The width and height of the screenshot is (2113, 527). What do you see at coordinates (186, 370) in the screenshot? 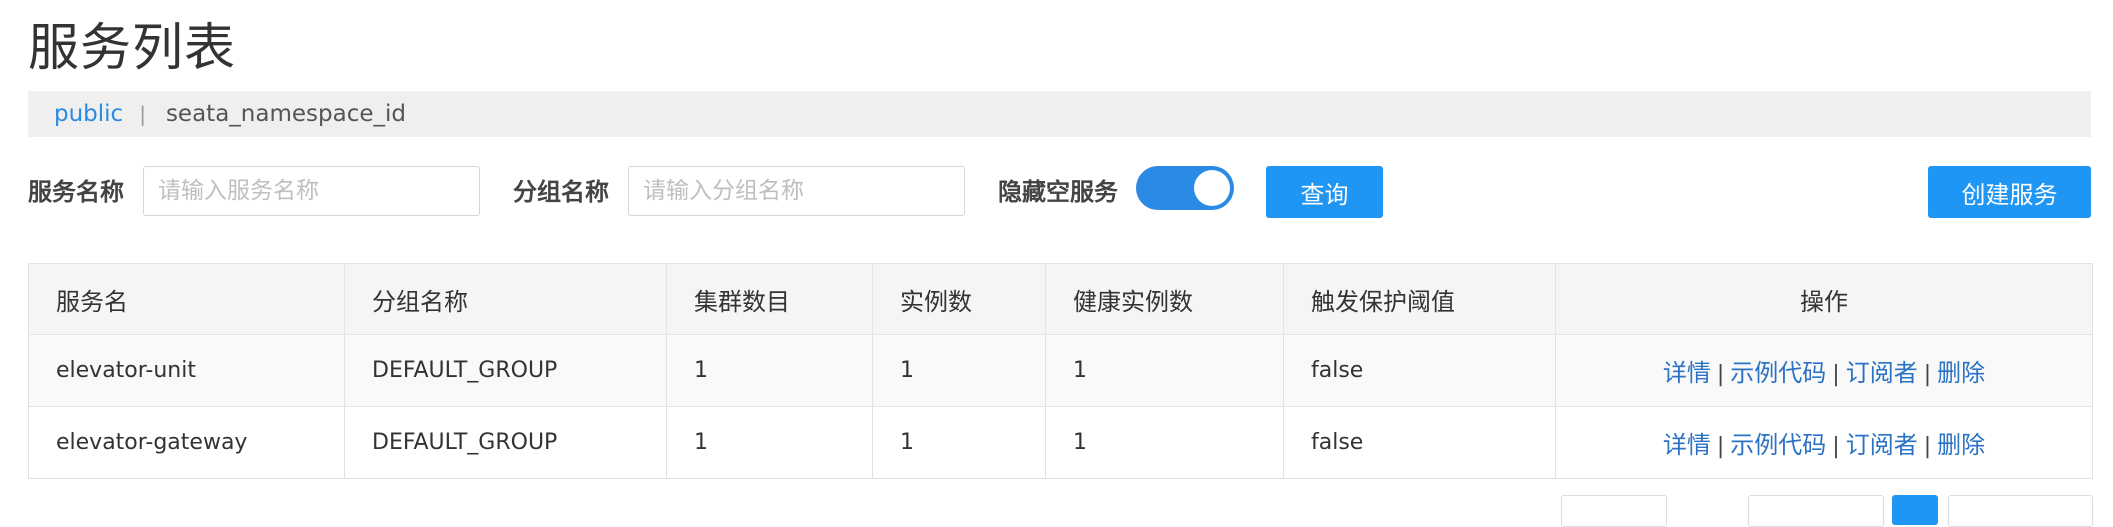
I see `cell-service-name: elevator-unit` at bounding box center [186, 370].